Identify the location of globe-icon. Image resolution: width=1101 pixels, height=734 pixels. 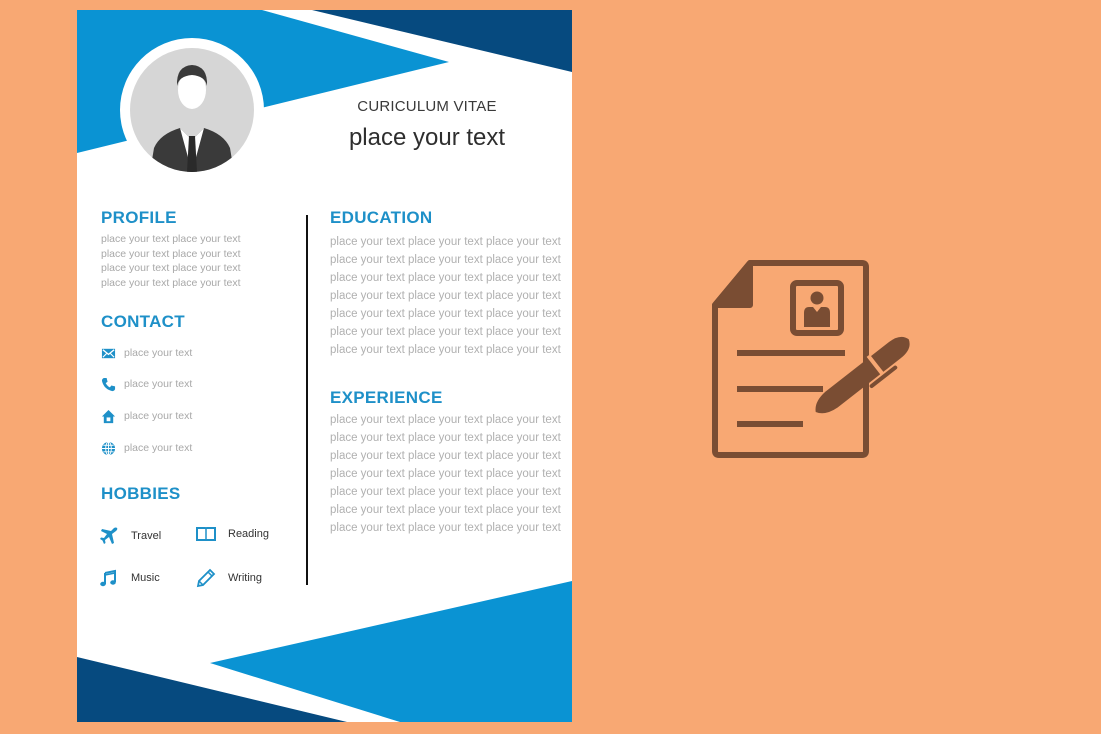
(108, 448).